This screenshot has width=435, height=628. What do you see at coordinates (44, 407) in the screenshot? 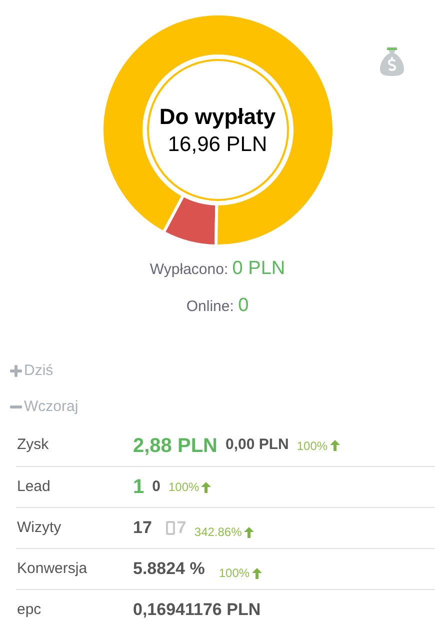
I see `section-toggle: Wczoraj` at bounding box center [44, 407].